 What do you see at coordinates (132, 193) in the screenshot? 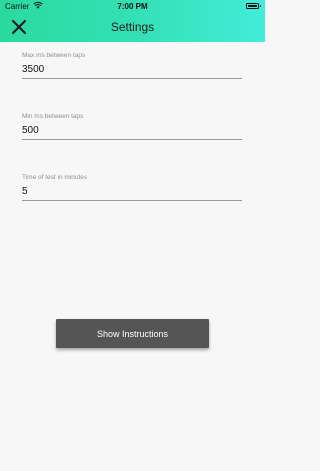
I see `test-time-input` at bounding box center [132, 193].